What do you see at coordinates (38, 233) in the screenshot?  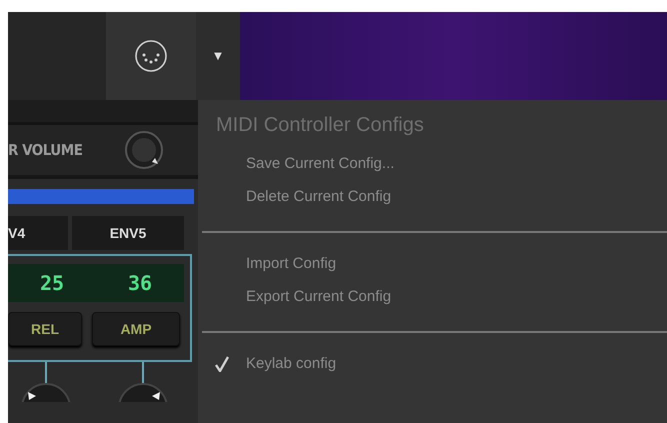 I see `envelope-tab: V4` at bounding box center [38, 233].